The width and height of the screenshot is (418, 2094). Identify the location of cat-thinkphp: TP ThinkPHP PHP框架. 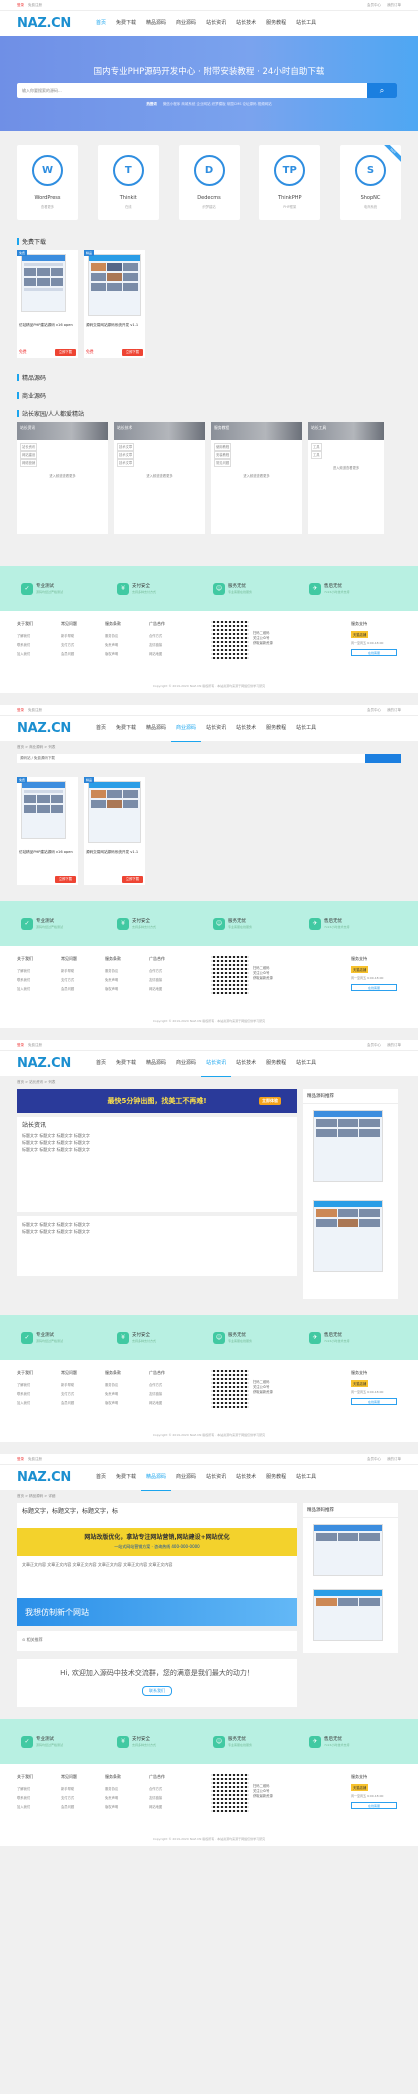
(290, 182).